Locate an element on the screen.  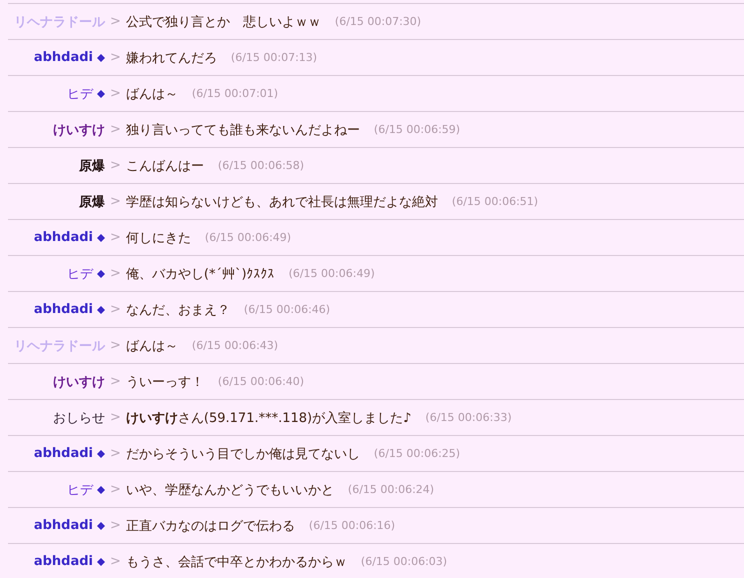
message-text: 正直バカなのはログで伝わる is located at coordinates (210, 526).